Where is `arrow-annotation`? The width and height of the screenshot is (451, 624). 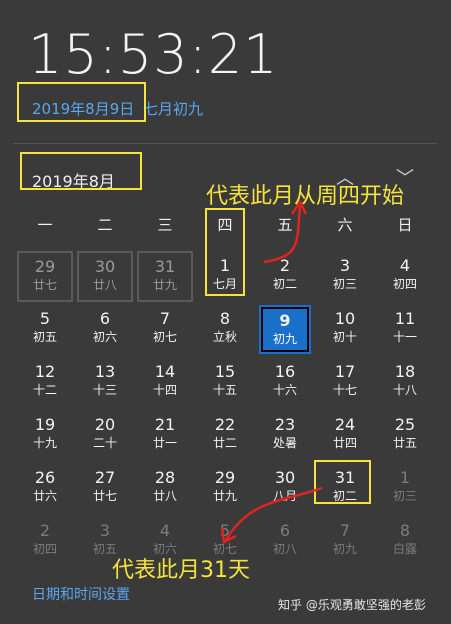
arrow-annotation is located at coordinates (271, 371).